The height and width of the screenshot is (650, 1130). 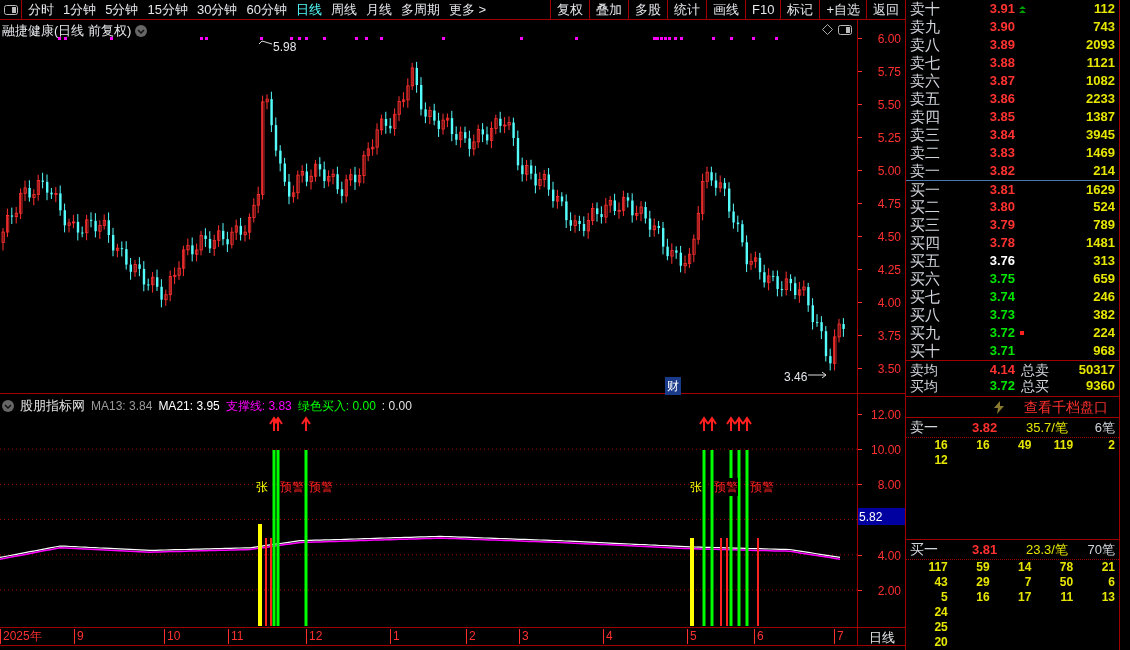 What do you see at coordinates (985, 549) in the screenshot?
I see `queue-price: 3.81` at bounding box center [985, 549].